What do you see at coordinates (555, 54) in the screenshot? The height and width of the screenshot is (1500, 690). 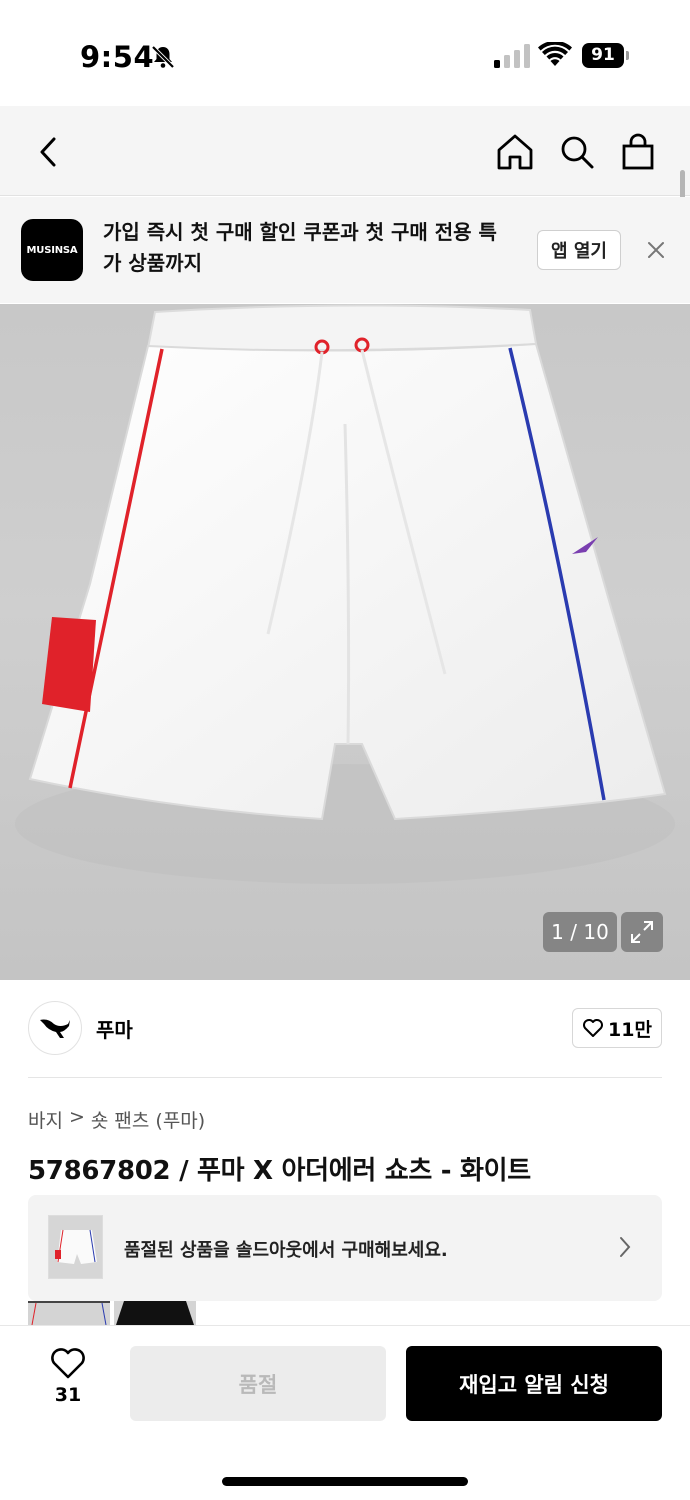 I see `wifi-icon` at bounding box center [555, 54].